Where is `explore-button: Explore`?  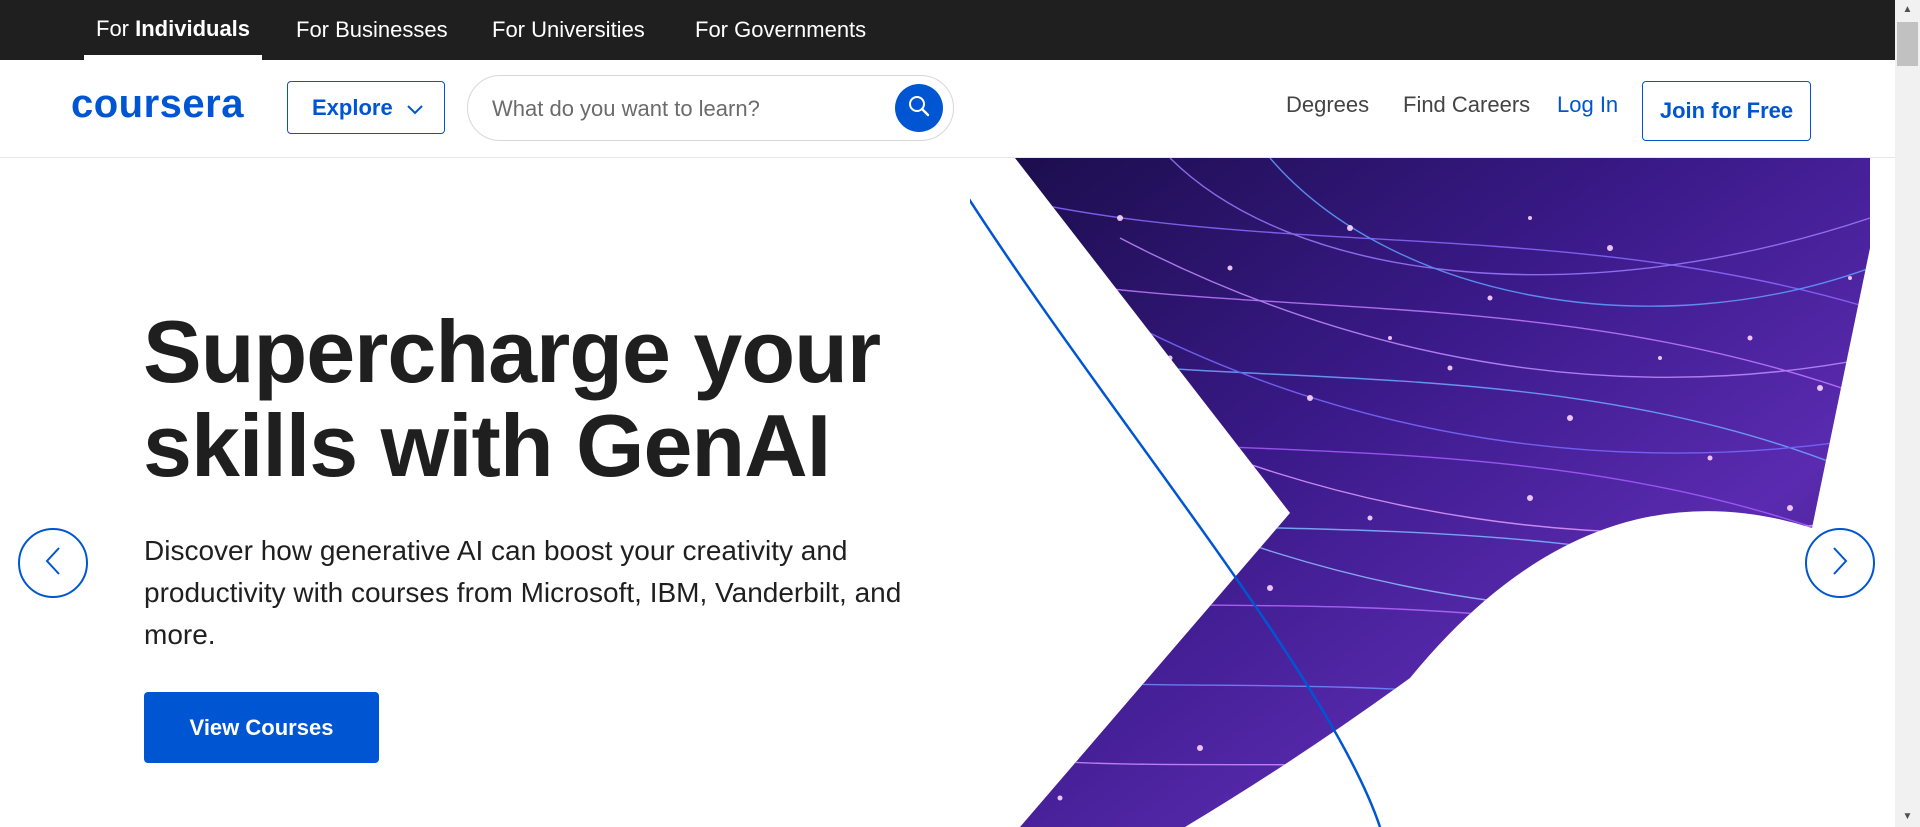 explore-button: Explore is located at coordinates (366, 107).